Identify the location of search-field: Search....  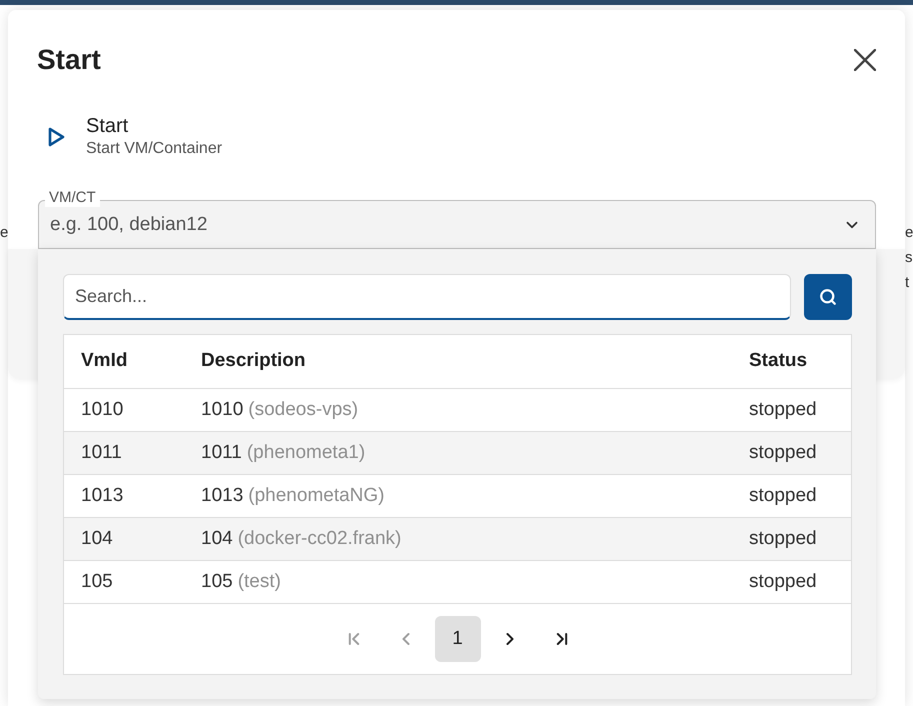
(427, 297).